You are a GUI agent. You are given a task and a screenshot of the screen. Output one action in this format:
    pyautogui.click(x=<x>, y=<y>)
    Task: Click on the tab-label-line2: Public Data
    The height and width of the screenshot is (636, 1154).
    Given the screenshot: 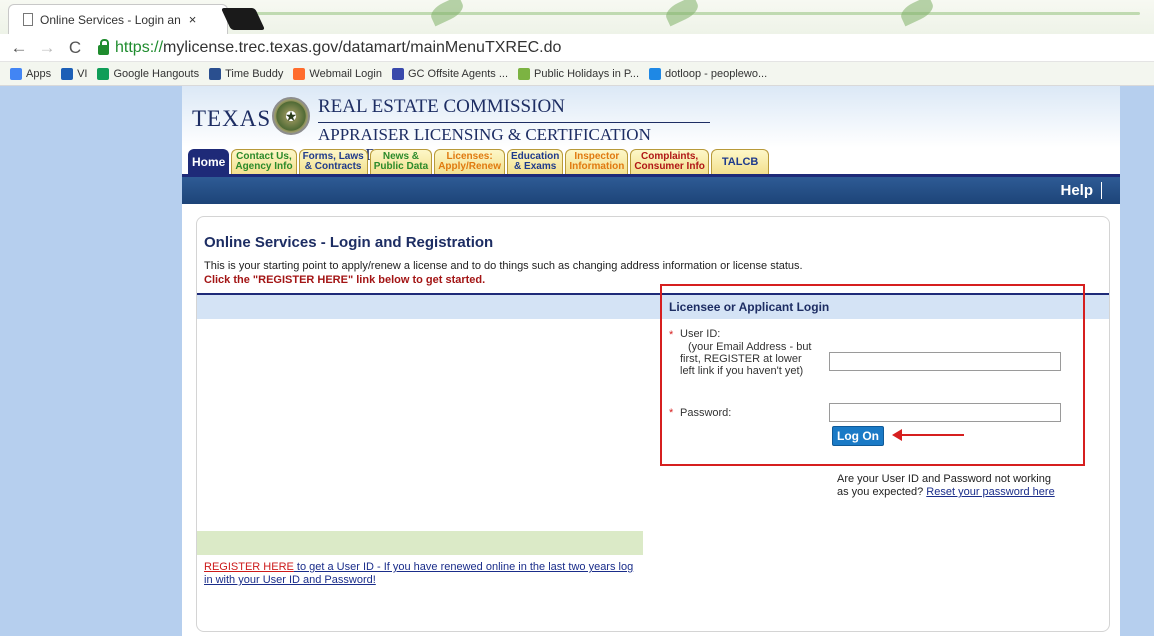 What is the action you would take?
    pyautogui.click(x=401, y=166)
    